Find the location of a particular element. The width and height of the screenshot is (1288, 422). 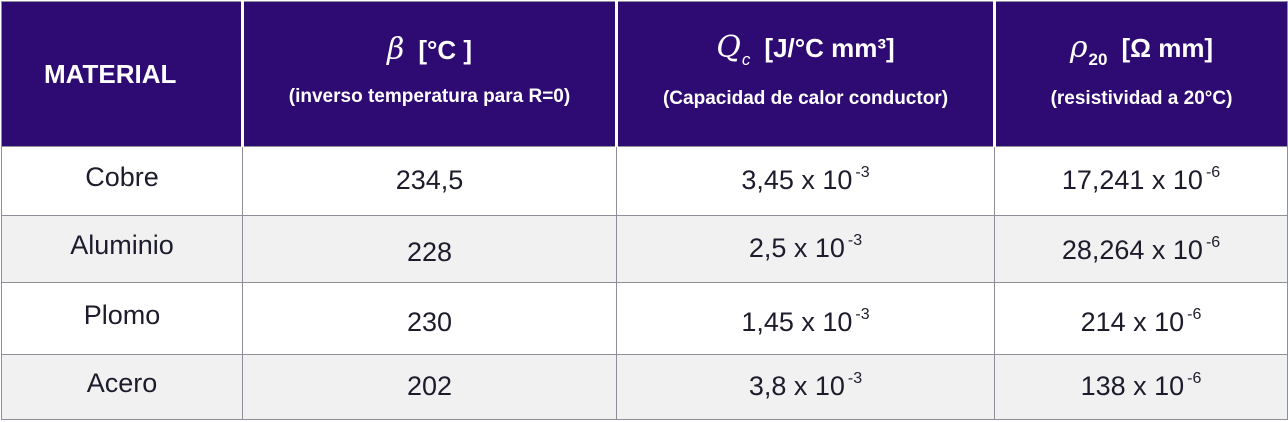

qc-mantissa: 3,45 x 10 is located at coordinates (797, 180).